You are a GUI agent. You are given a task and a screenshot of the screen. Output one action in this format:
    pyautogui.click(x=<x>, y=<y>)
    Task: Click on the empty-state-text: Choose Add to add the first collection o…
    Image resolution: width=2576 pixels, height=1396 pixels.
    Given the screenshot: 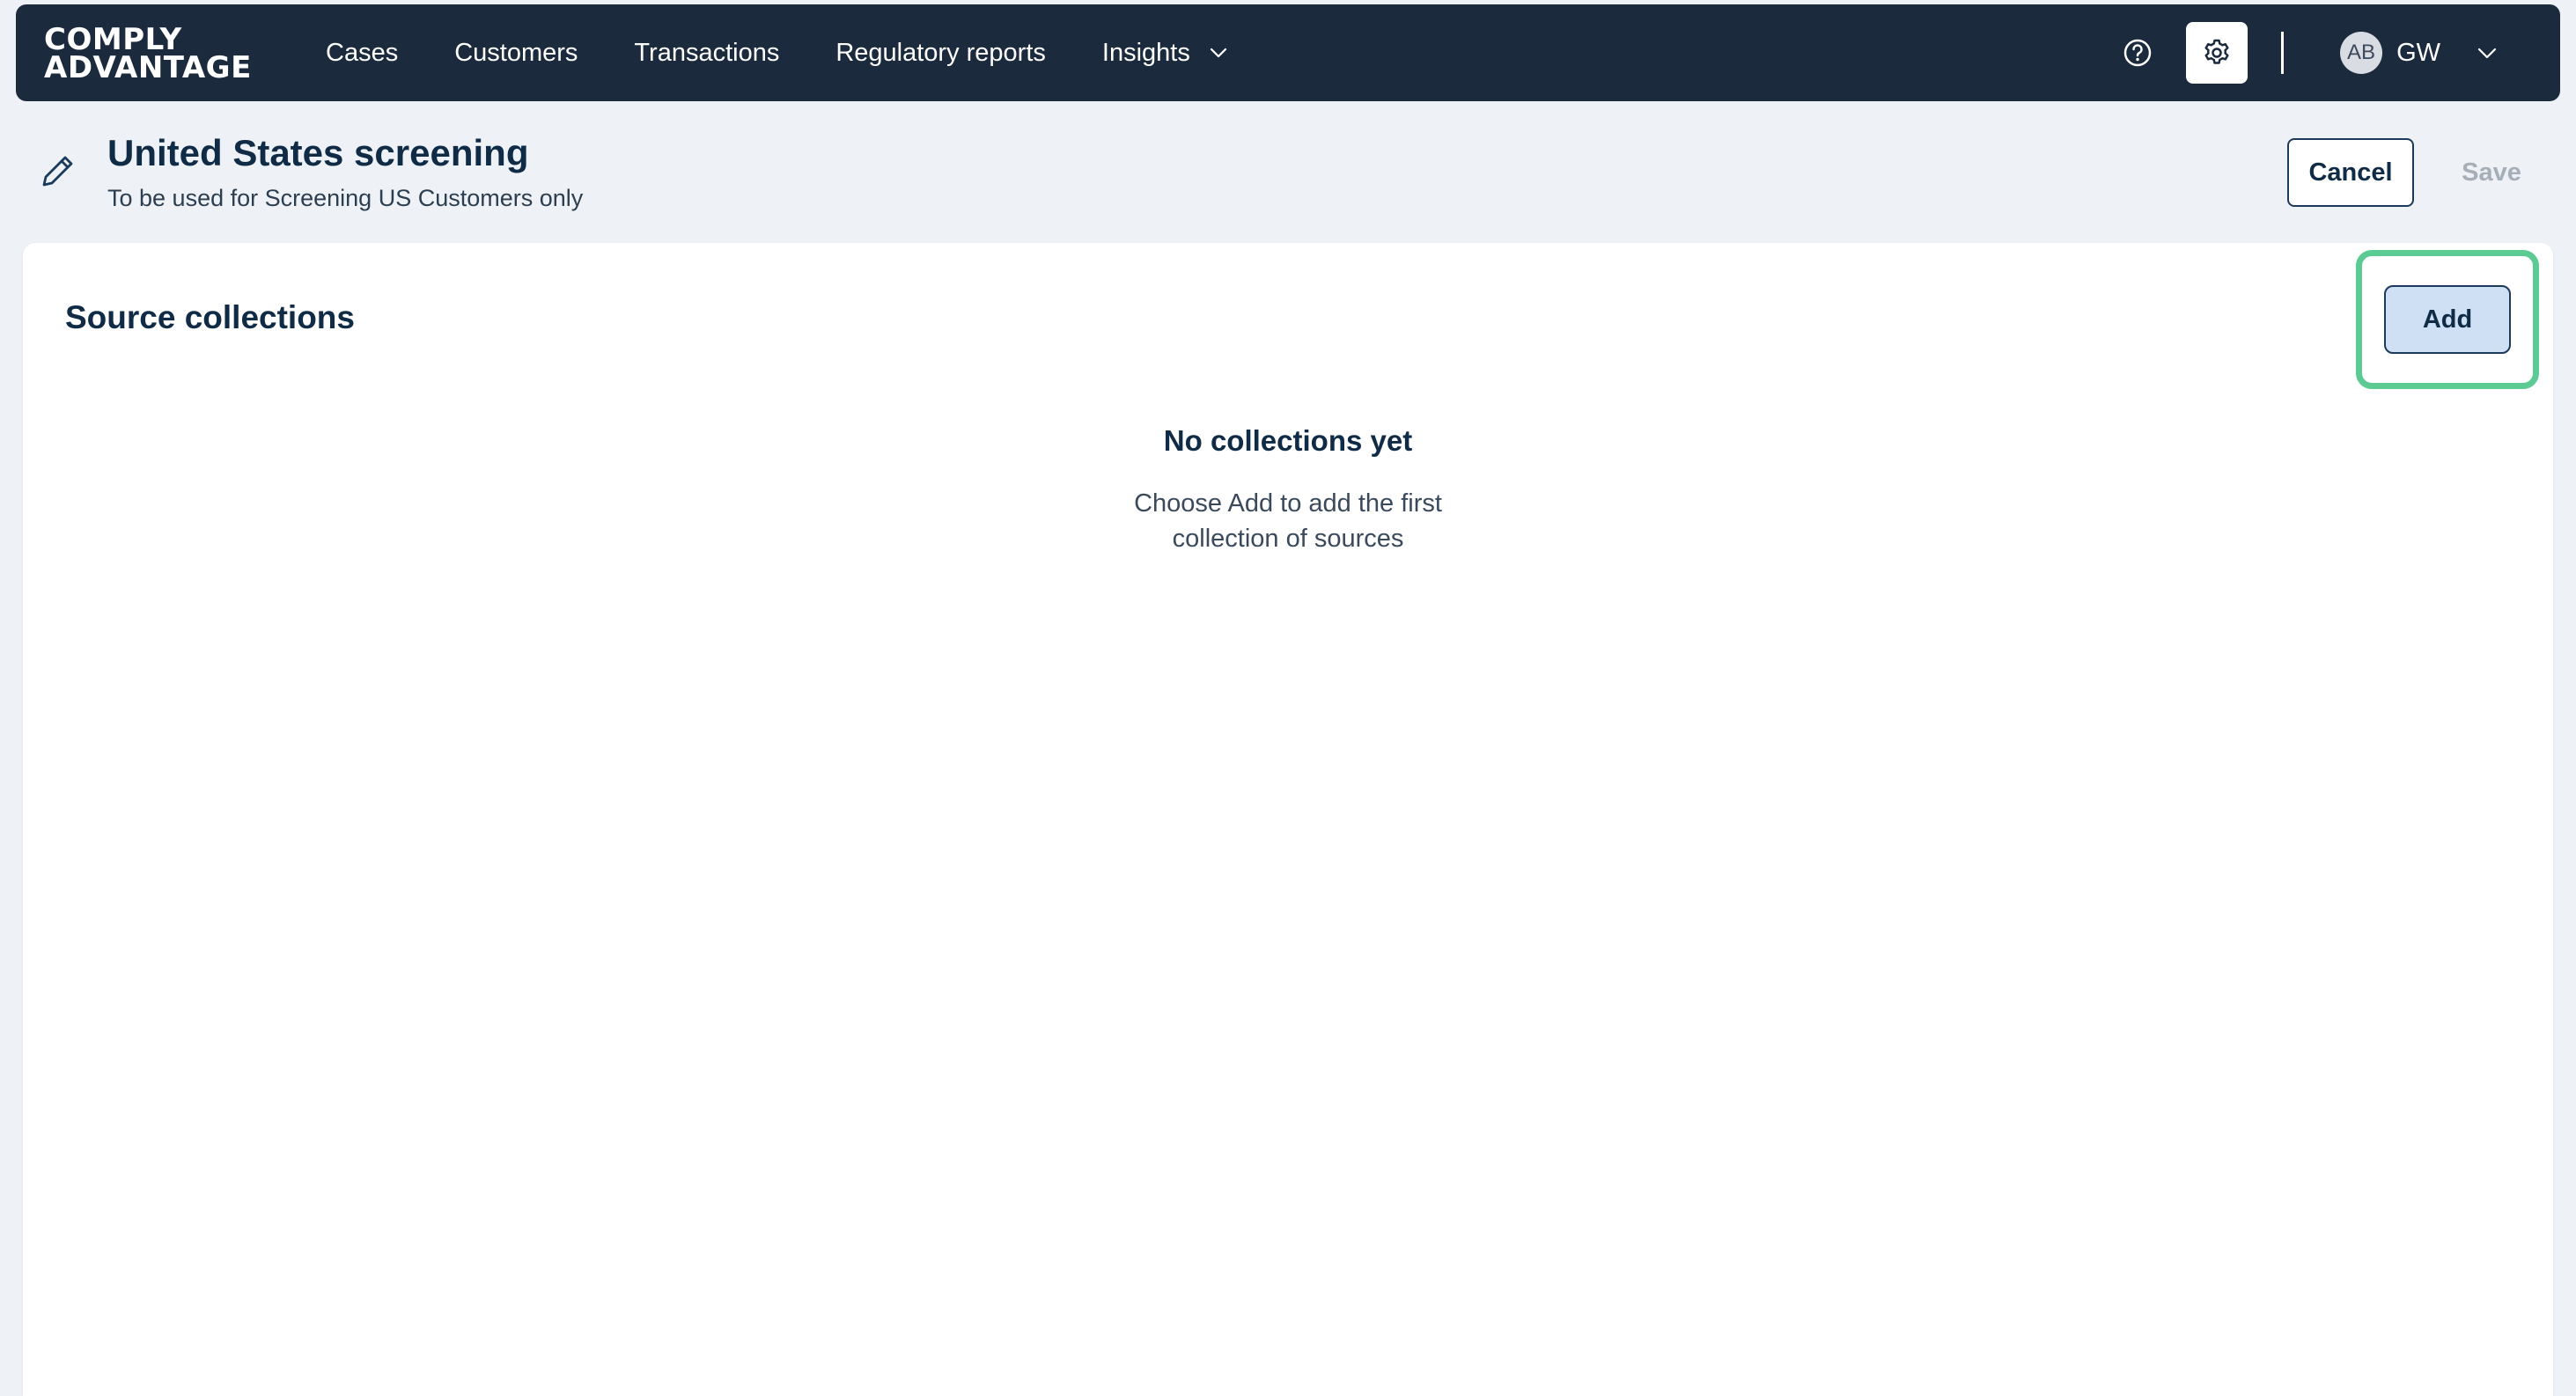 What is the action you would take?
    pyautogui.click(x=1288, y=521)
    